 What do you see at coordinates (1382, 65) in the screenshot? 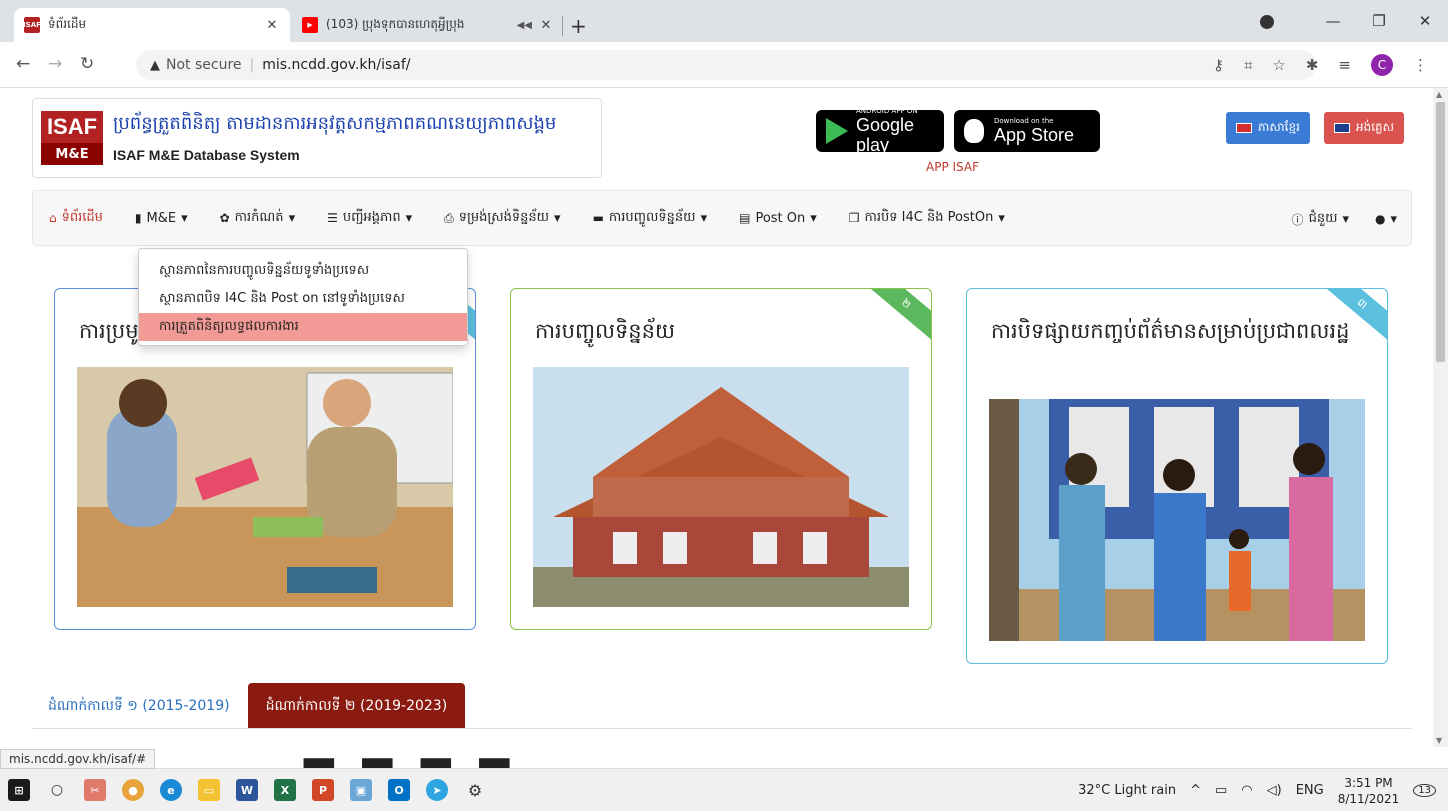
I see `profile-avatar: C` at bounding box center [1382, 65].